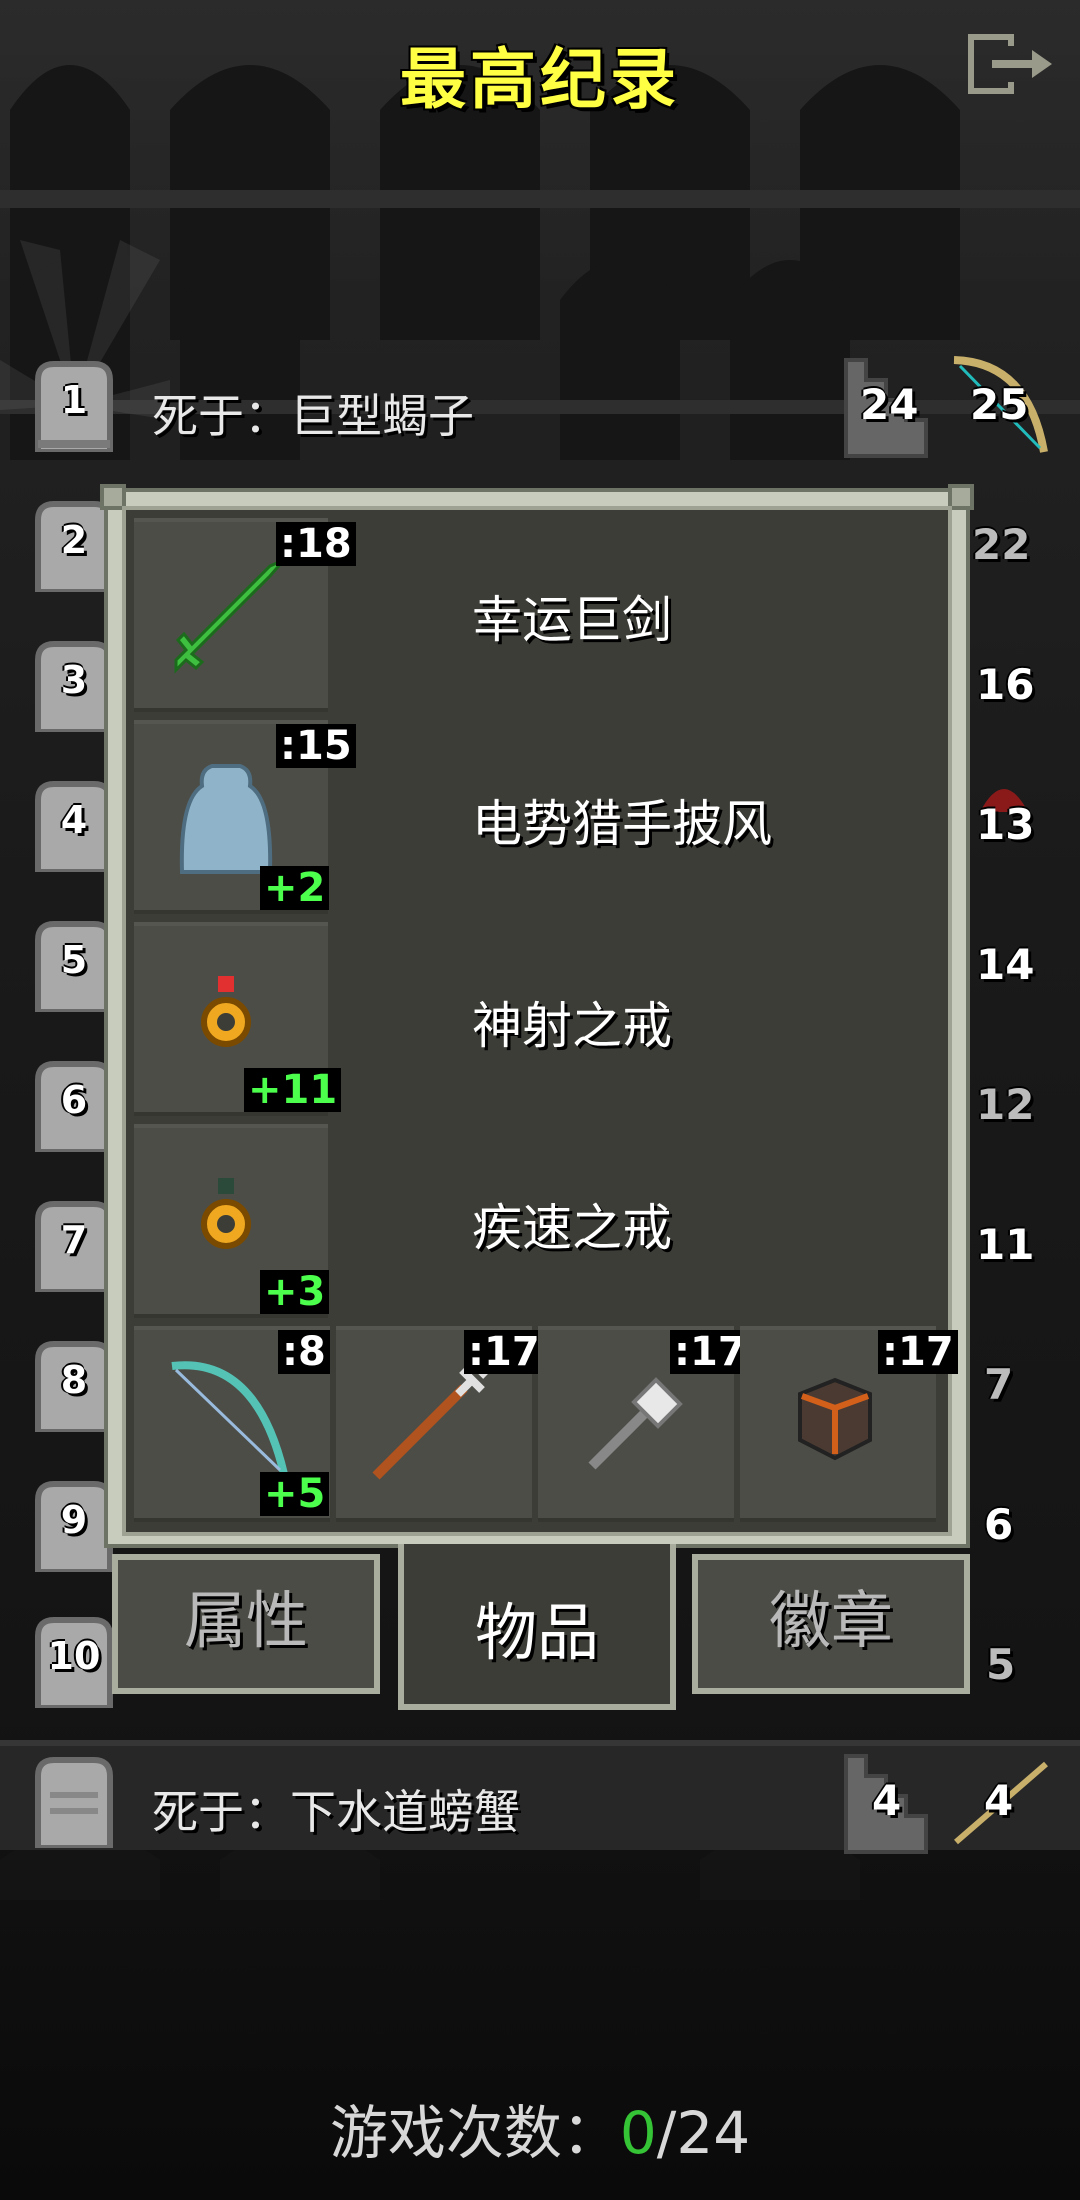 The width and height of the screenshot is (1080, 2200). What do you see at coordinates (293, 1090) in the screenshot?
I see `upgrade-badge: +11` at bounding box center [293, 1090].